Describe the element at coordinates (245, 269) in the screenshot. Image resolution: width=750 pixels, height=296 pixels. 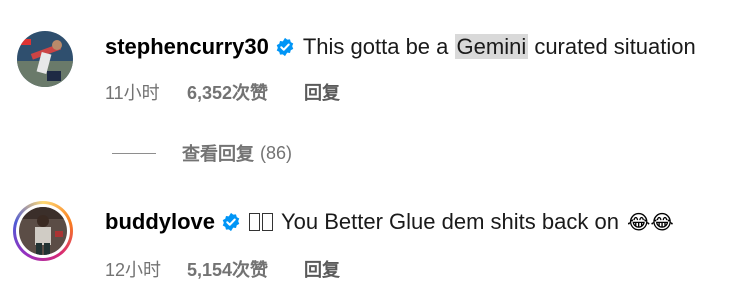
I see `like-count: 5,154次赞` at that location.